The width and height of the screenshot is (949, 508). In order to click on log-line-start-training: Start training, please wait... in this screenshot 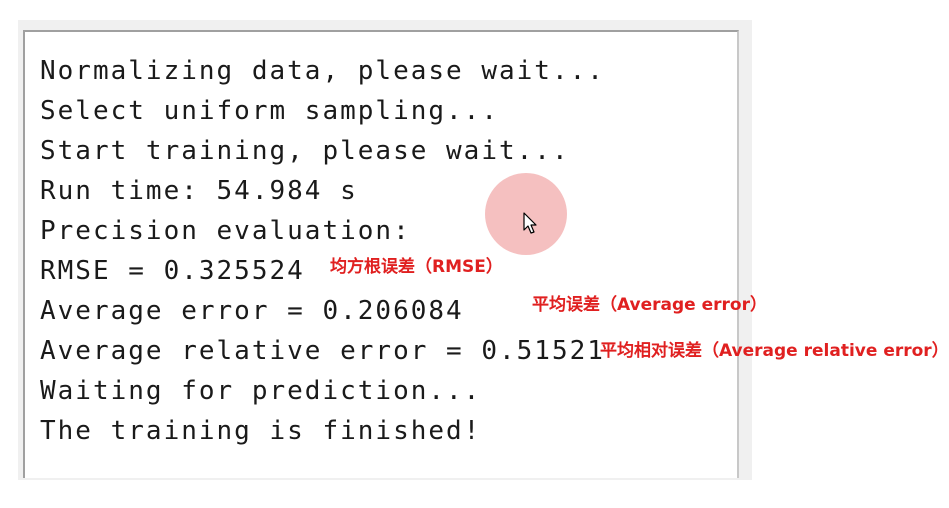, I will do `click(305, 151)`.